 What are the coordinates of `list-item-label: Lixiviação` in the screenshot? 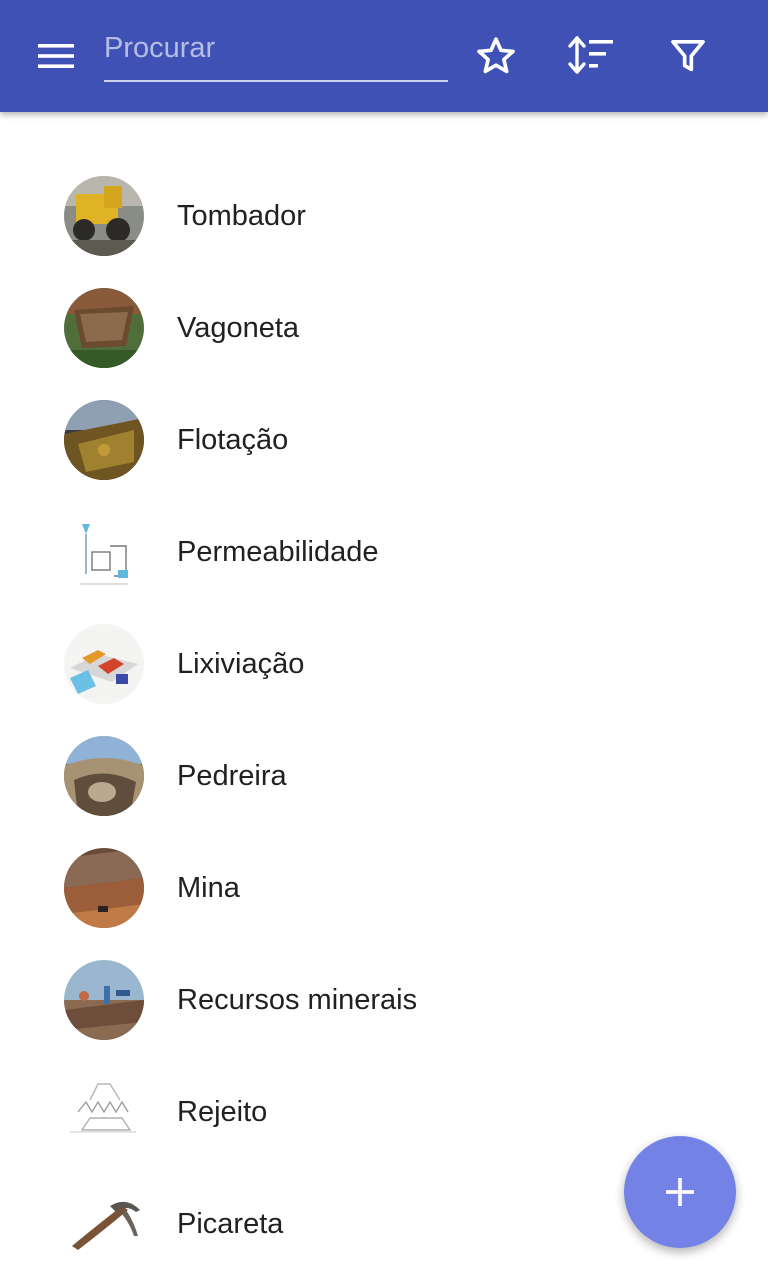 It's located at (241, 664).